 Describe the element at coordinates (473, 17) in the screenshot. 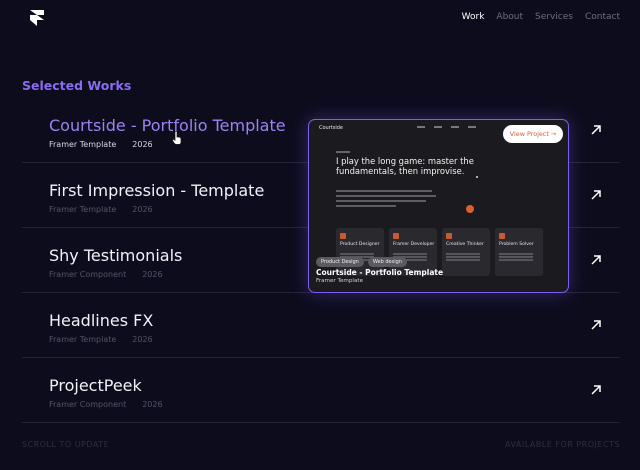

I see `nav-work: Work` at that location.